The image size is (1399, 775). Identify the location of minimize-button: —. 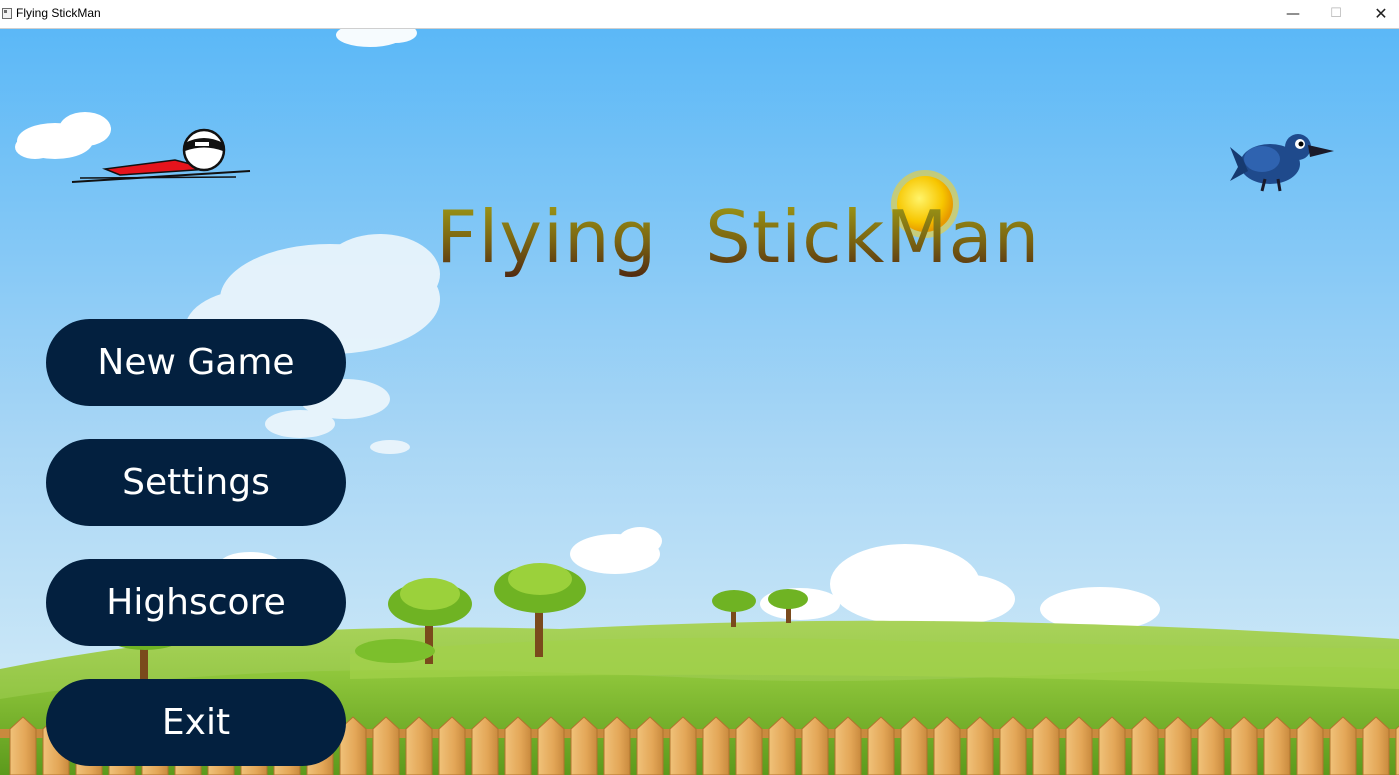
(1293, 14).